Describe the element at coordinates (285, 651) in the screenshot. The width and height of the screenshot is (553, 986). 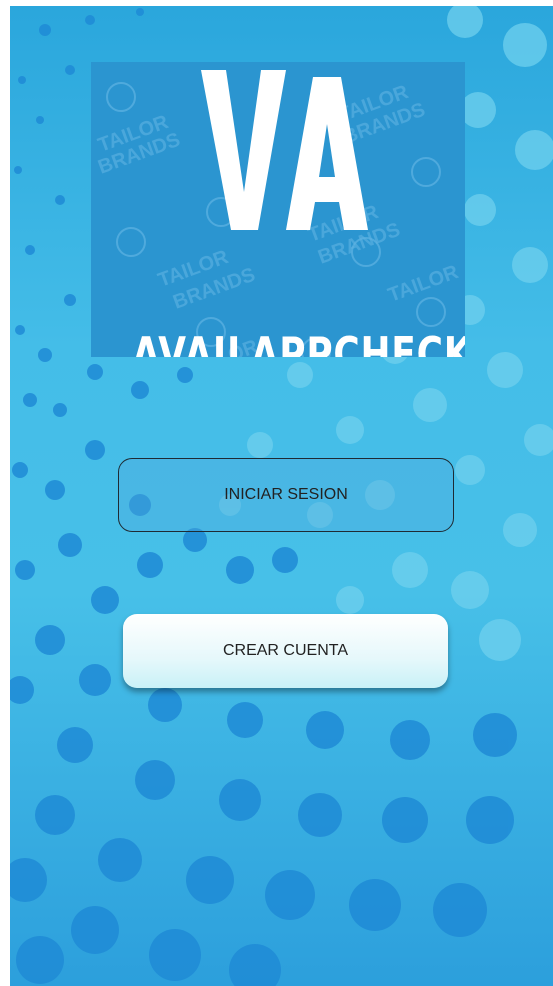
I see `create-account-button: CREAR CUENTA` at that location.